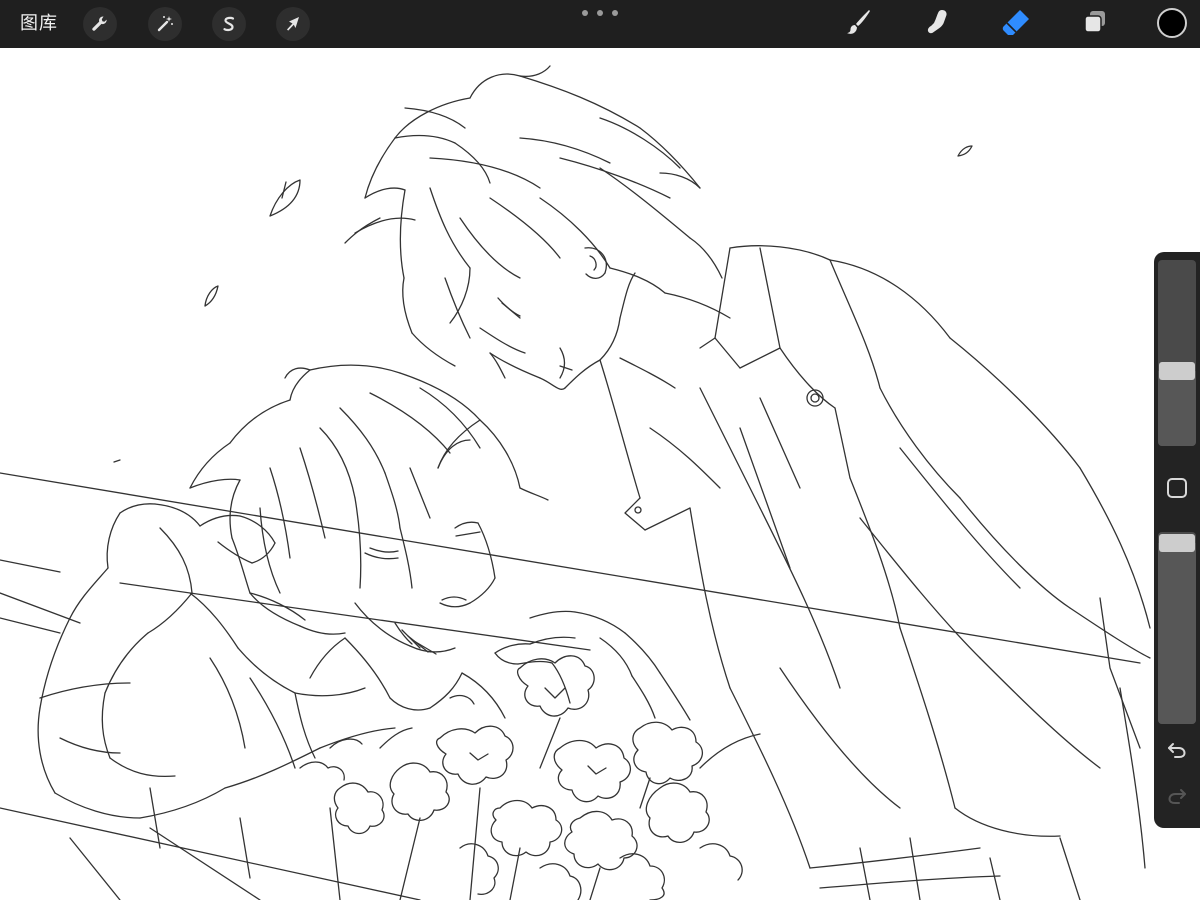 This screenshot has height=900, width=1200. Describe the element at coordinates (425, 588) in the screenshot. I see `reclining-figure-face` at that location.